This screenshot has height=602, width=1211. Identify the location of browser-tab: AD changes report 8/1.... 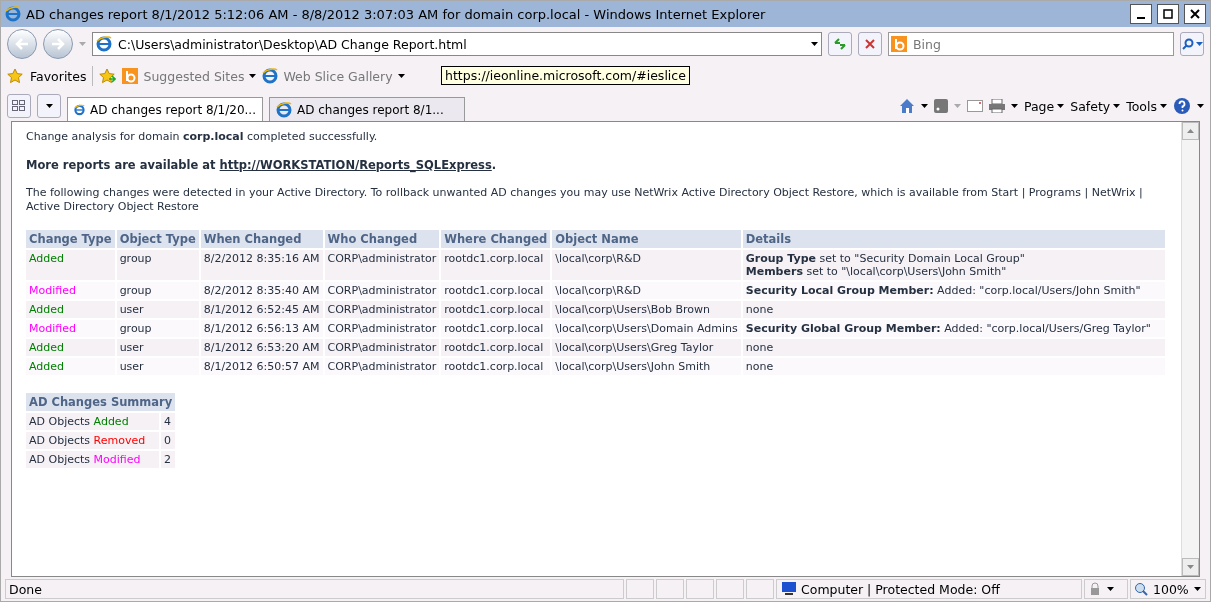
(367, 109).